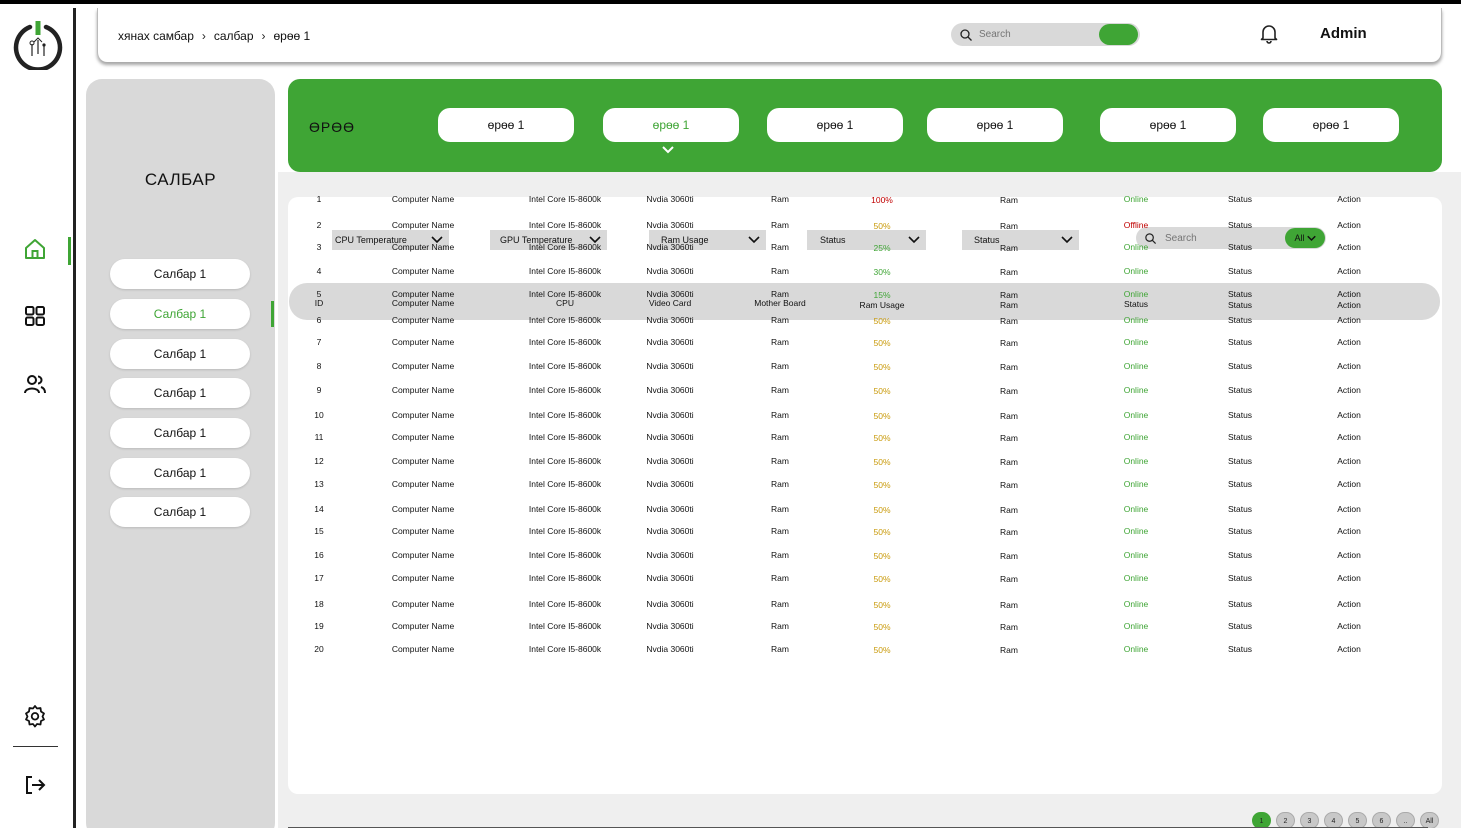 The width and height of the screenshot is (1461, 828). What do you see at coordinates (966, 34) in the screenshot?
I see `search-icon` at bounding box center [966, 34].